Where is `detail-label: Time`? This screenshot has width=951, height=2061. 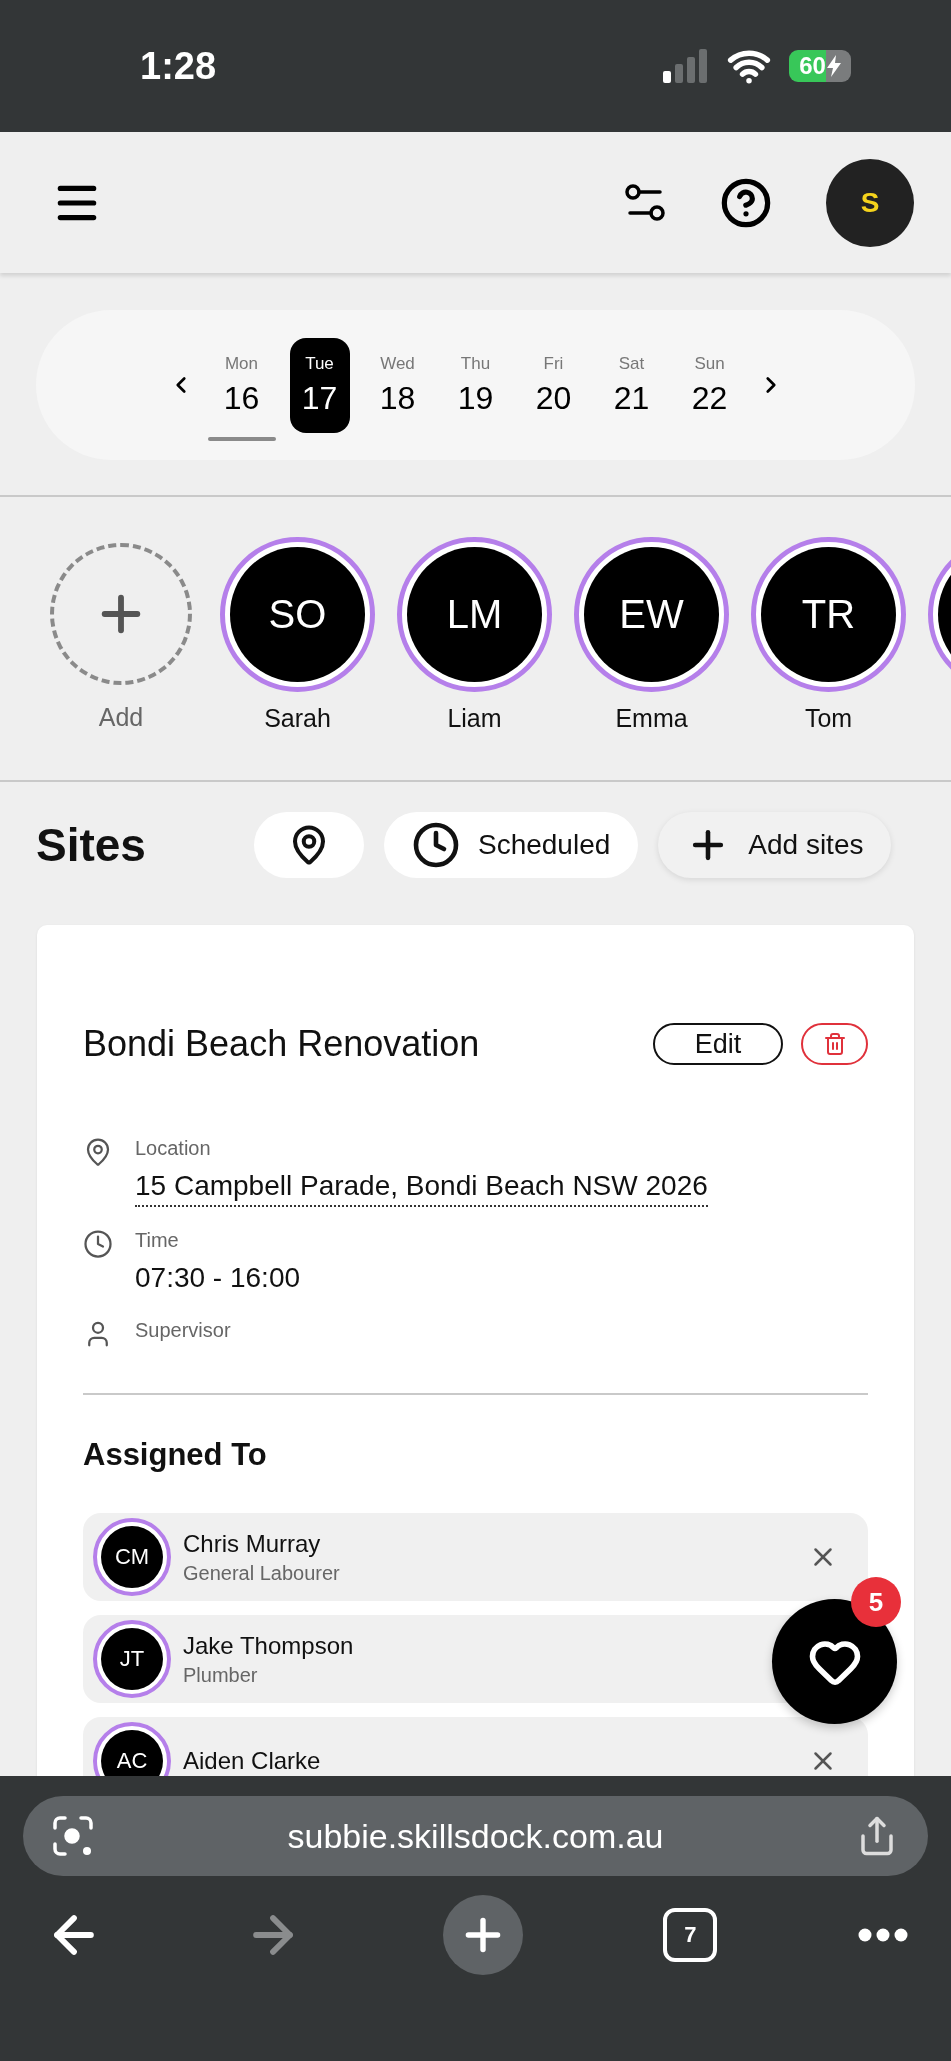
detail-label: Time is located at coordinates (157, 1240).